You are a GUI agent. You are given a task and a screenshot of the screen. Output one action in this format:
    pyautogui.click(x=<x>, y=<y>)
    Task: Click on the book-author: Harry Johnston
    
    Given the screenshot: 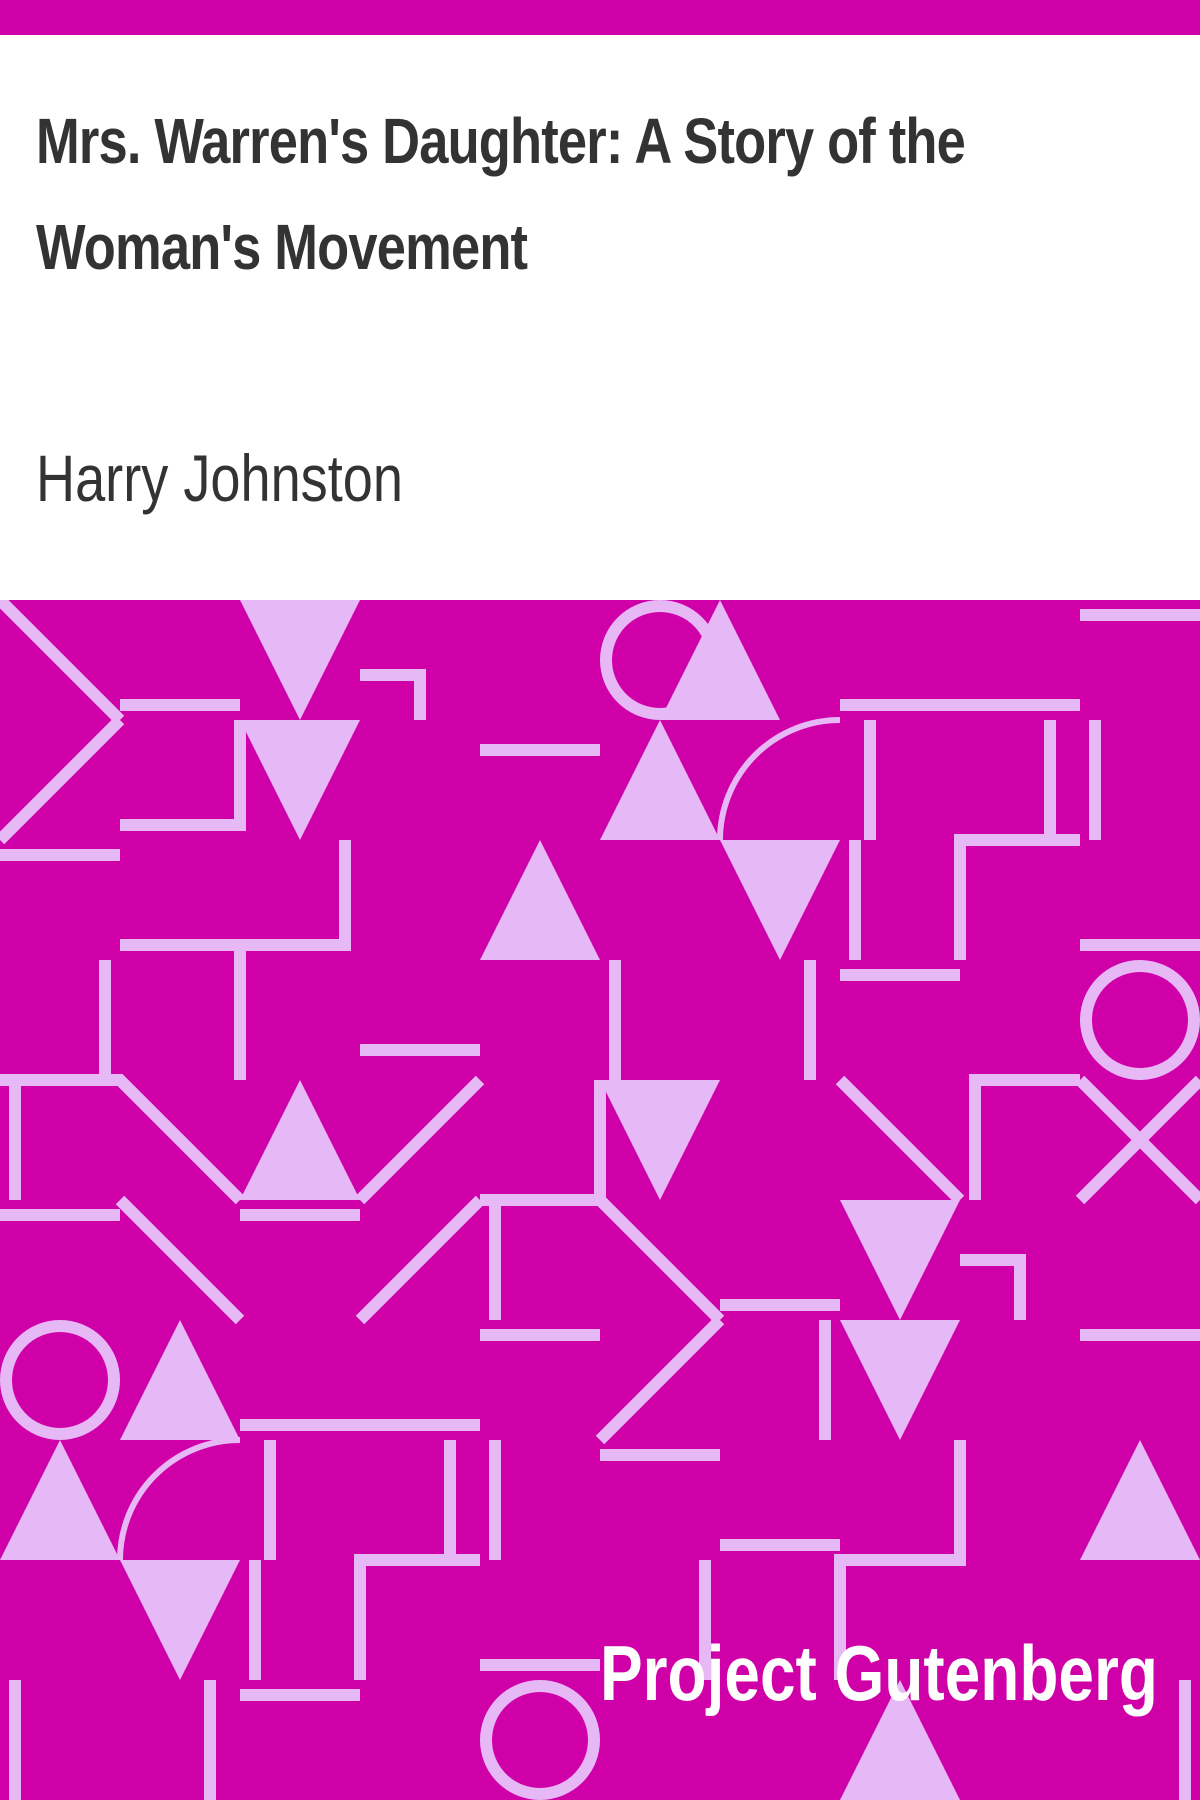 What is the action you would take?
    pyautogui.click(x=219, y=478)
    